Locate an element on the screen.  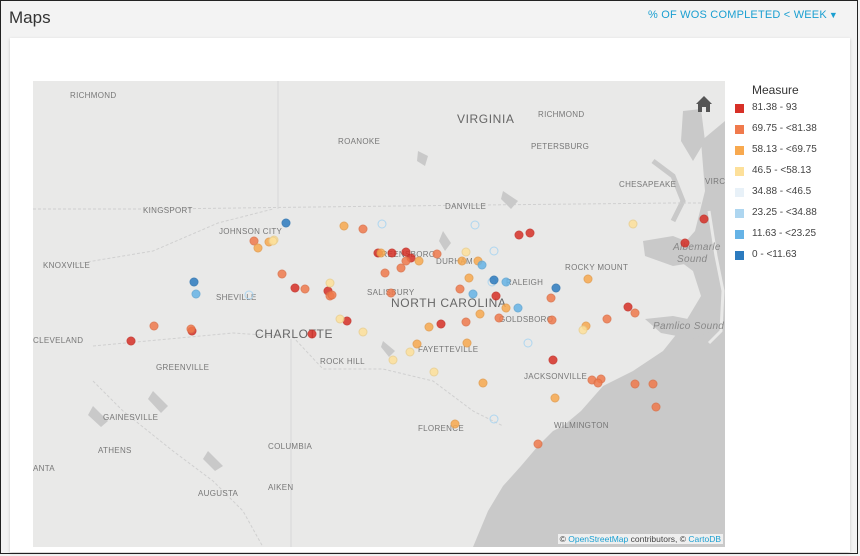
legend-item: 69.75 - <81.38 is located at coordinates (792, 134).